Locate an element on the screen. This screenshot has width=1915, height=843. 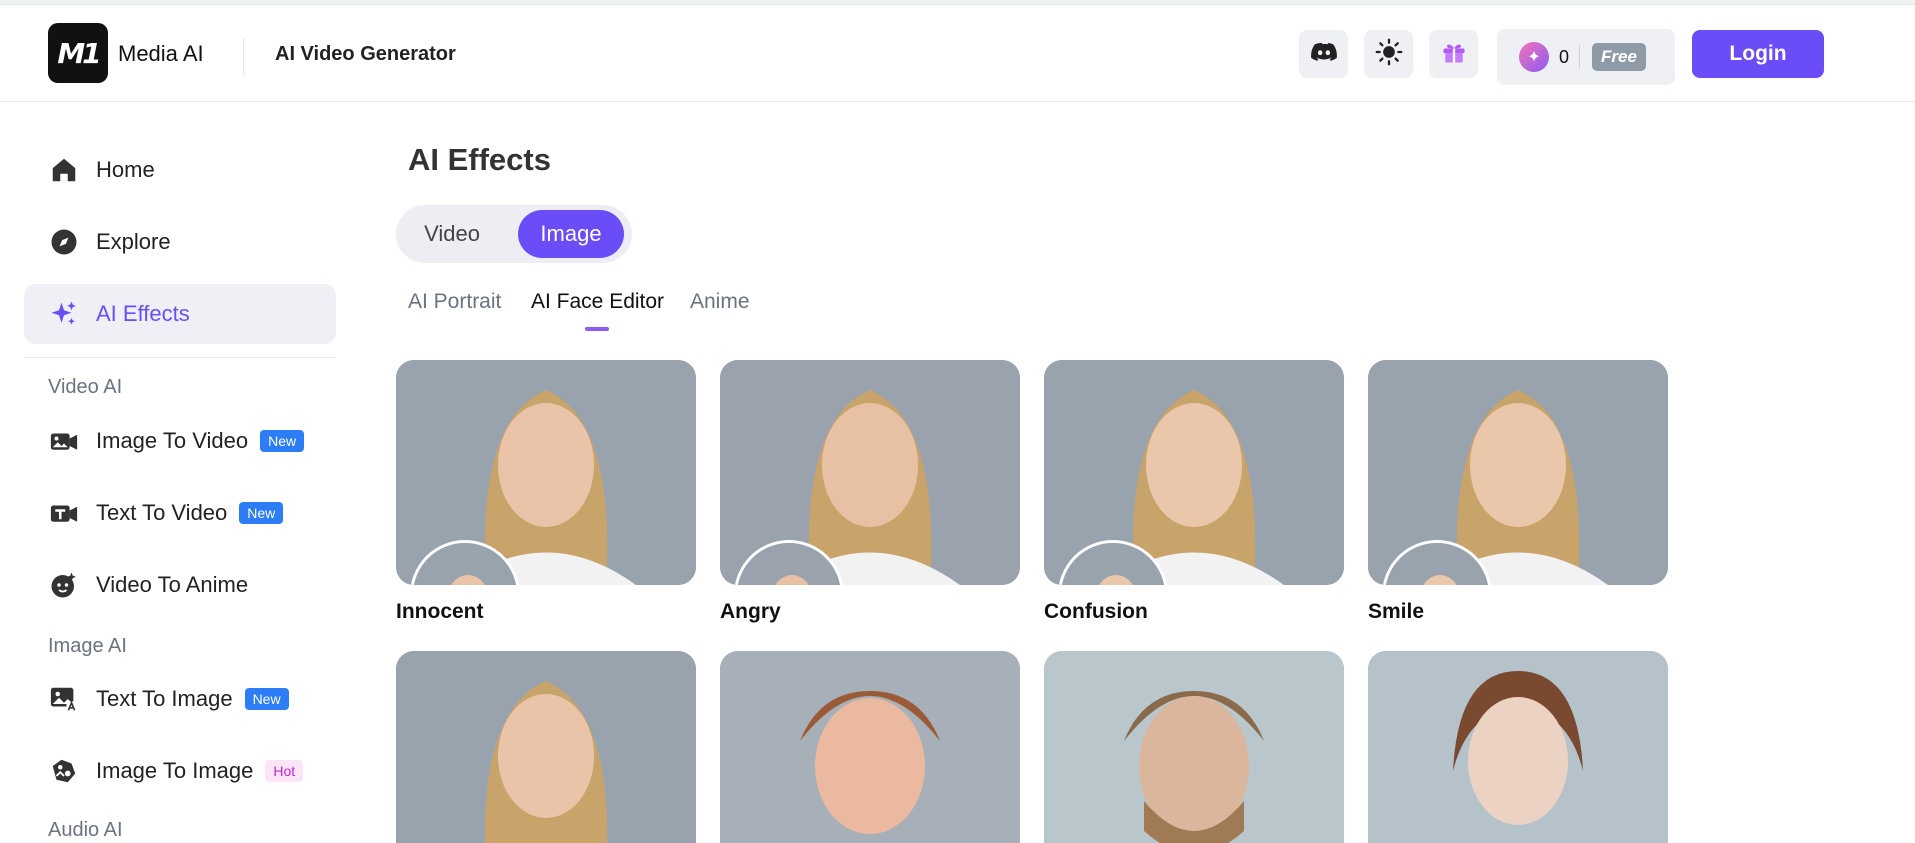
media-type-toggle: Video Image is located at coordinates (514, 234).